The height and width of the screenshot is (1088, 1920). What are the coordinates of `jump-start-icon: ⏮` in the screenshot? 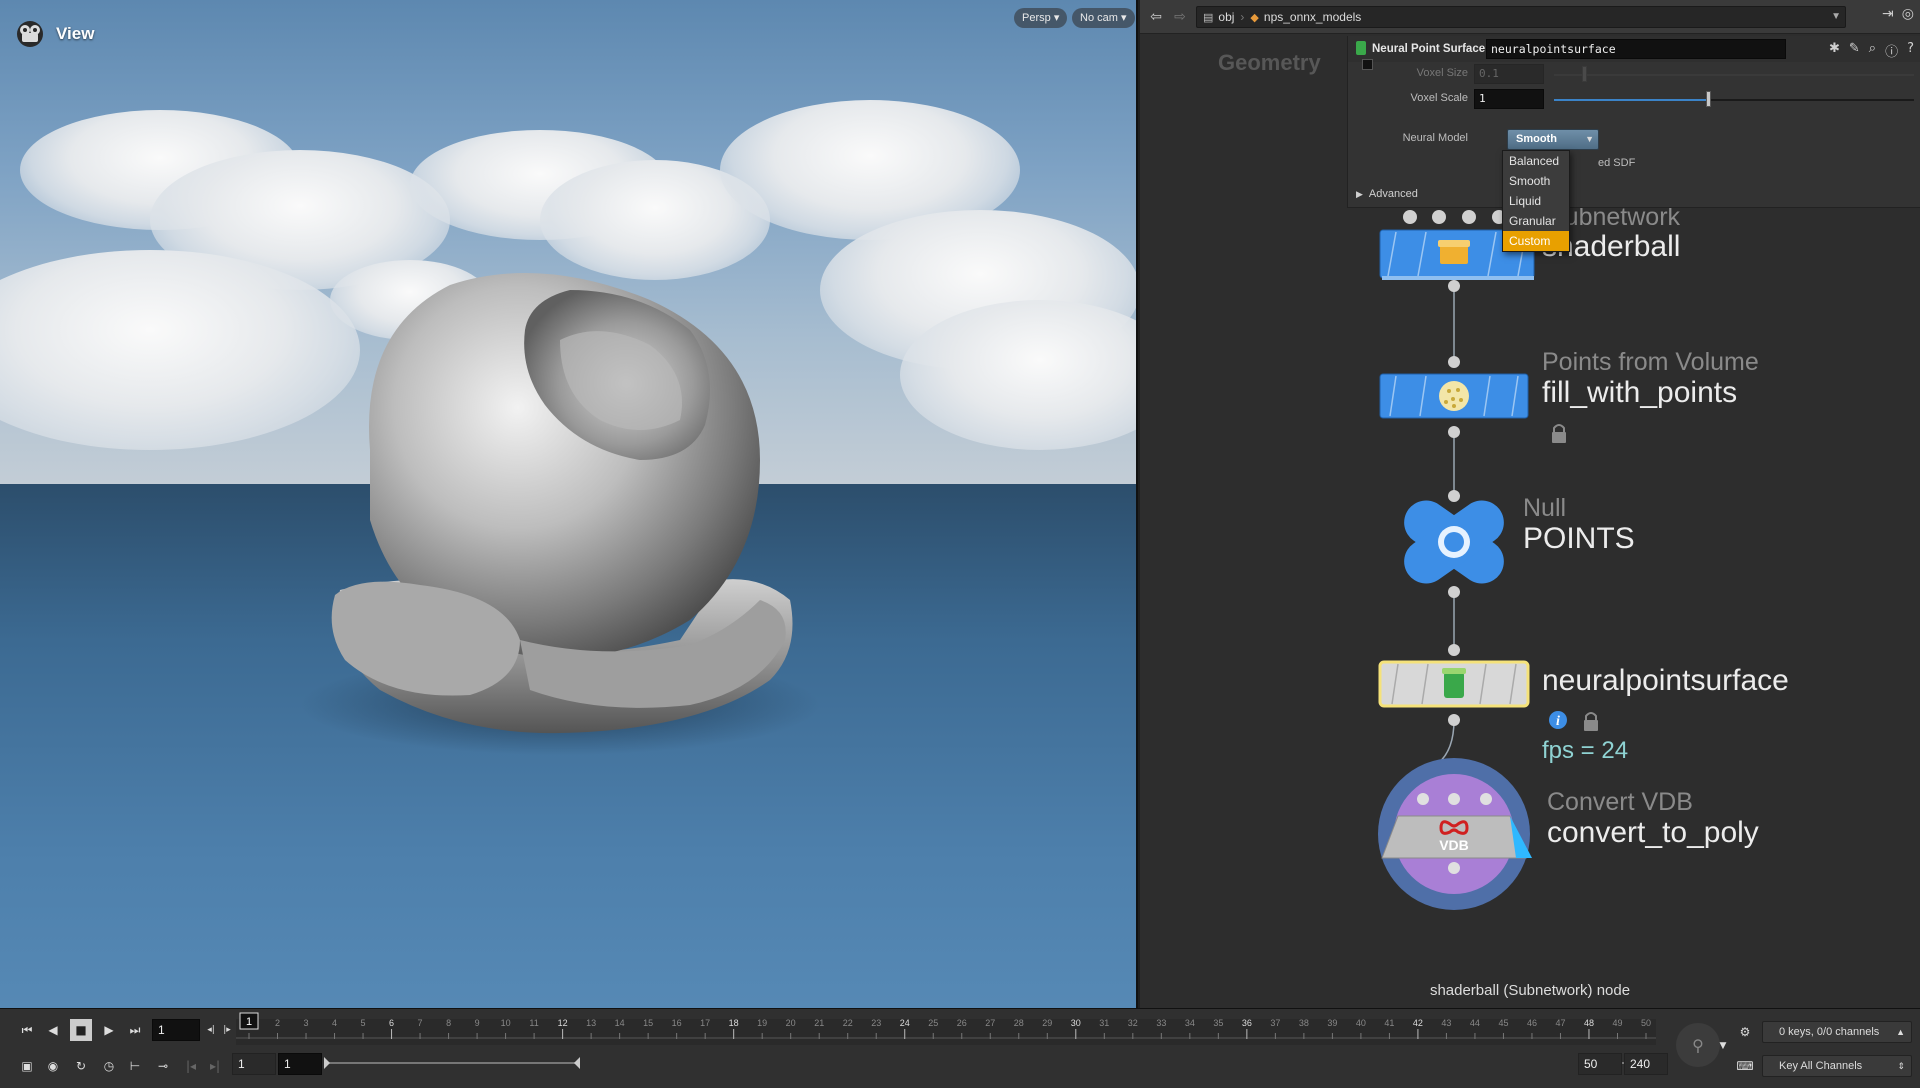 It's located at (27, 1030).